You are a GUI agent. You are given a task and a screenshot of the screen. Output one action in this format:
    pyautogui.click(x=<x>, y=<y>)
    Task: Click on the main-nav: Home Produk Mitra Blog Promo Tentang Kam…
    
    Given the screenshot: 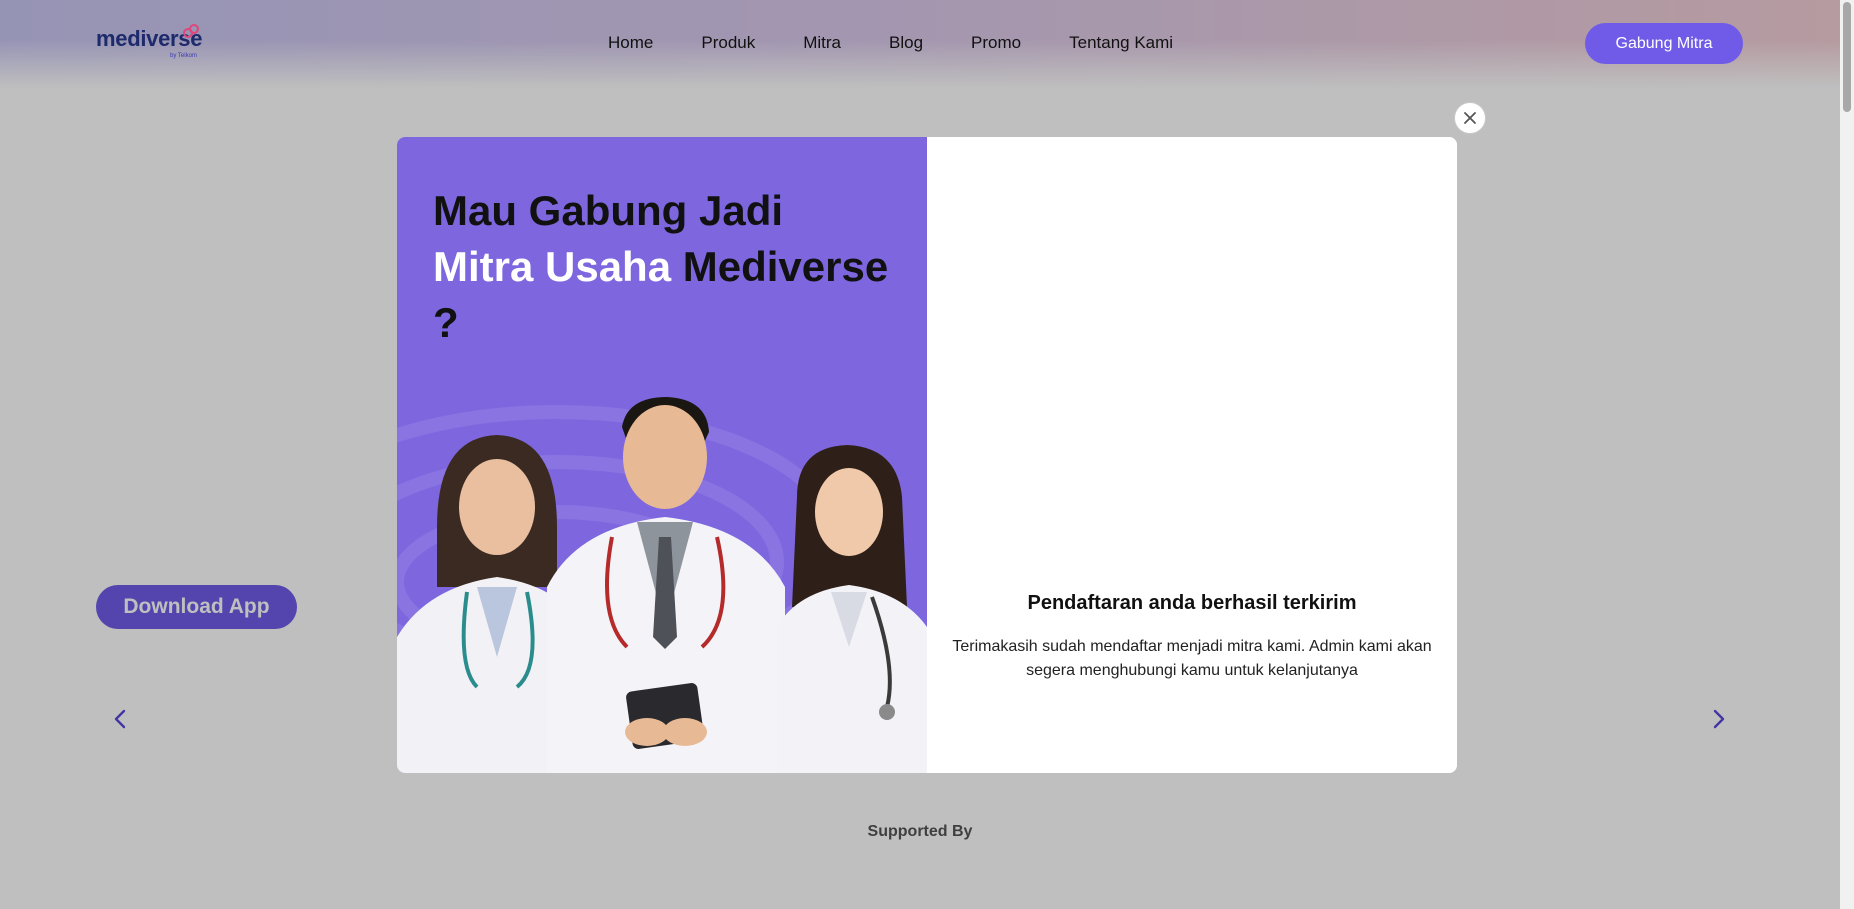 What is the action you would take?
    pyautogui.click(x=890, y=43)
    